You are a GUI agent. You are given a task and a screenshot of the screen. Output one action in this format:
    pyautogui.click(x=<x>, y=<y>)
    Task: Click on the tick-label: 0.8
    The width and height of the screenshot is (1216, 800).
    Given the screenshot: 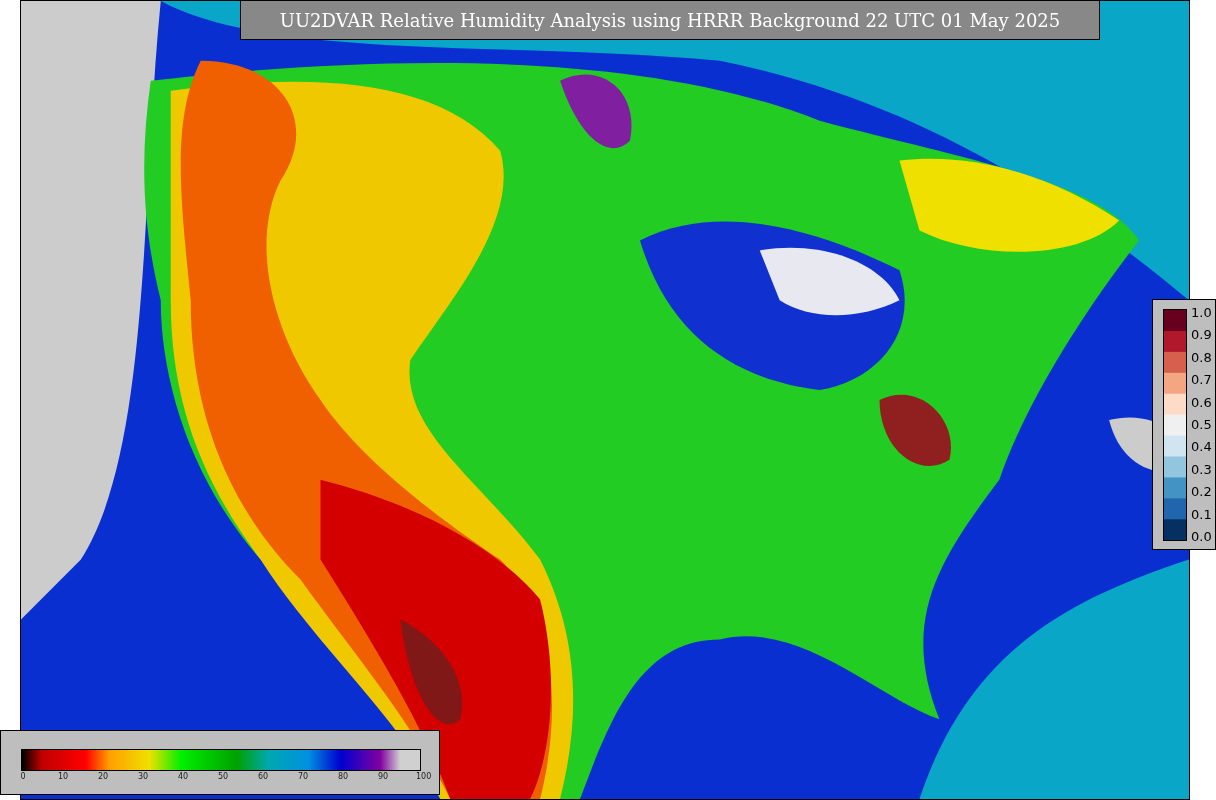 What is the action you would take?
    pyautogui.click(x=1201, y=357)
    